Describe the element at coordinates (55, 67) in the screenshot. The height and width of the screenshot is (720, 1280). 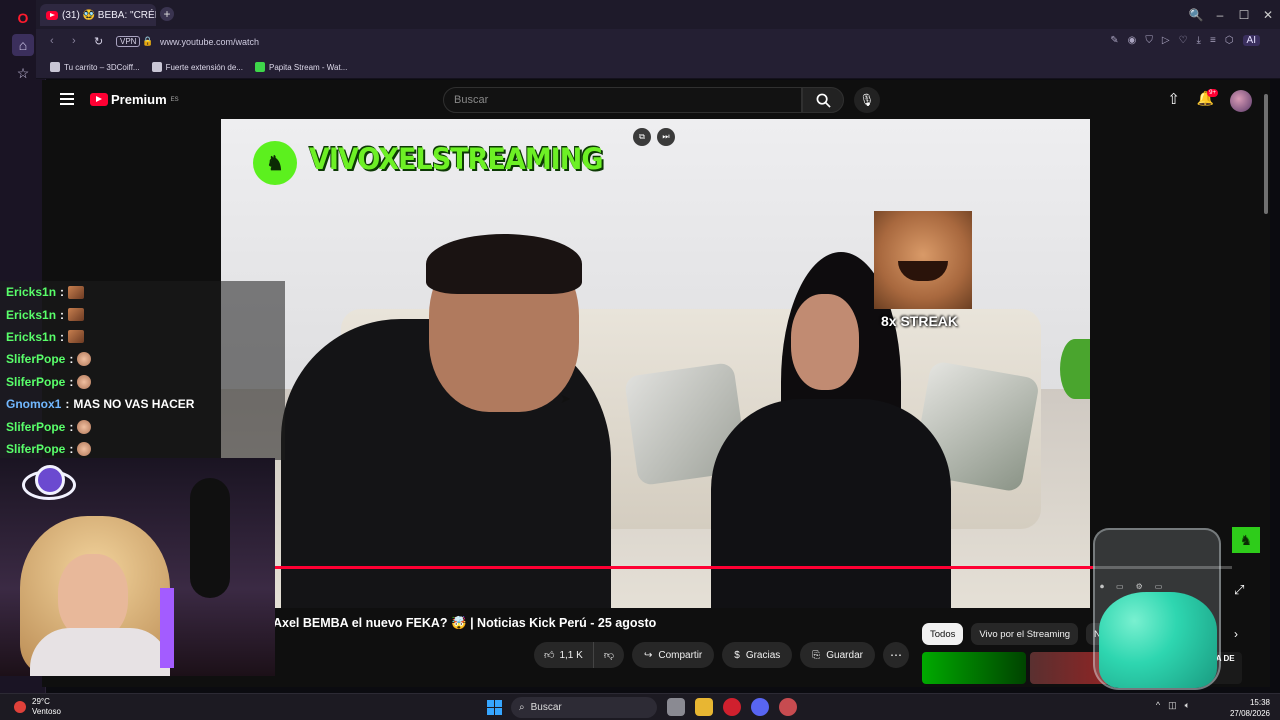
I see `bookmark-icon` at that location.